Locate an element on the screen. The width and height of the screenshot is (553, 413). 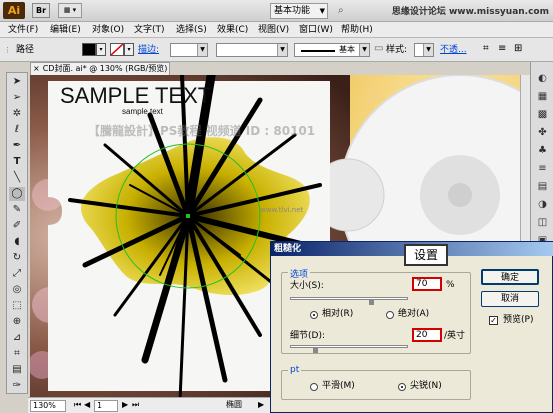
mesh-tool-icon: ⌗ is located at coordinates (17, 354).